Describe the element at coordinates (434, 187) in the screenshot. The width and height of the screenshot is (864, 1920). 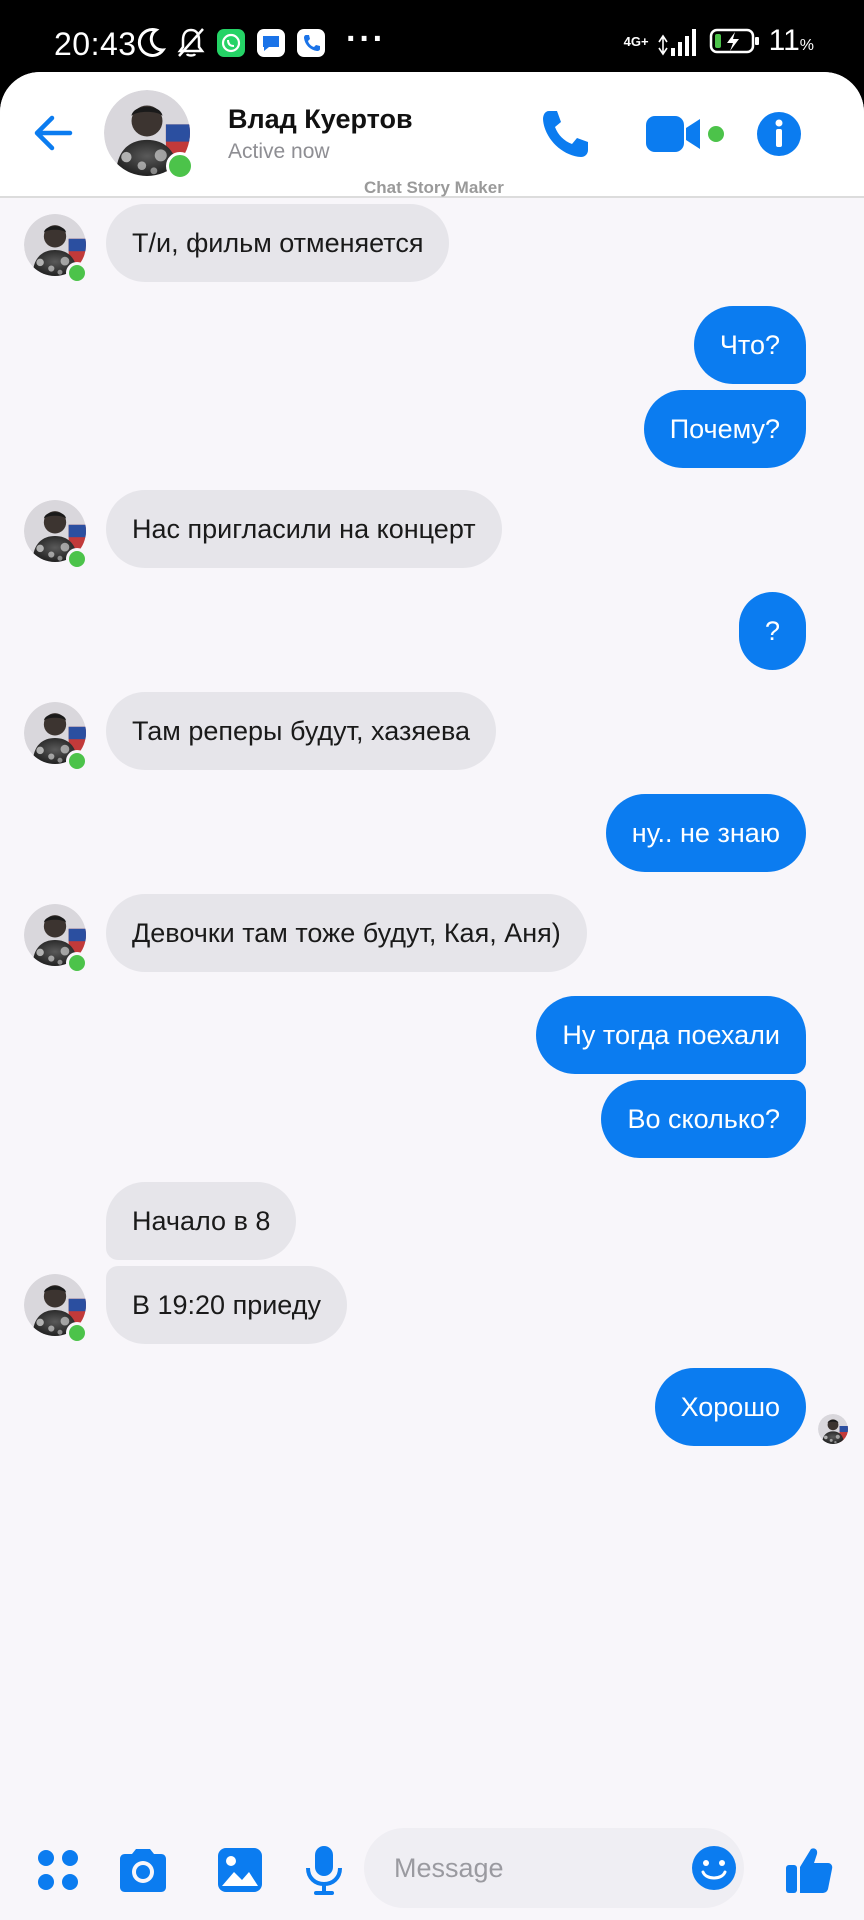
I see `watermark: Chat Story Maker` at that location.